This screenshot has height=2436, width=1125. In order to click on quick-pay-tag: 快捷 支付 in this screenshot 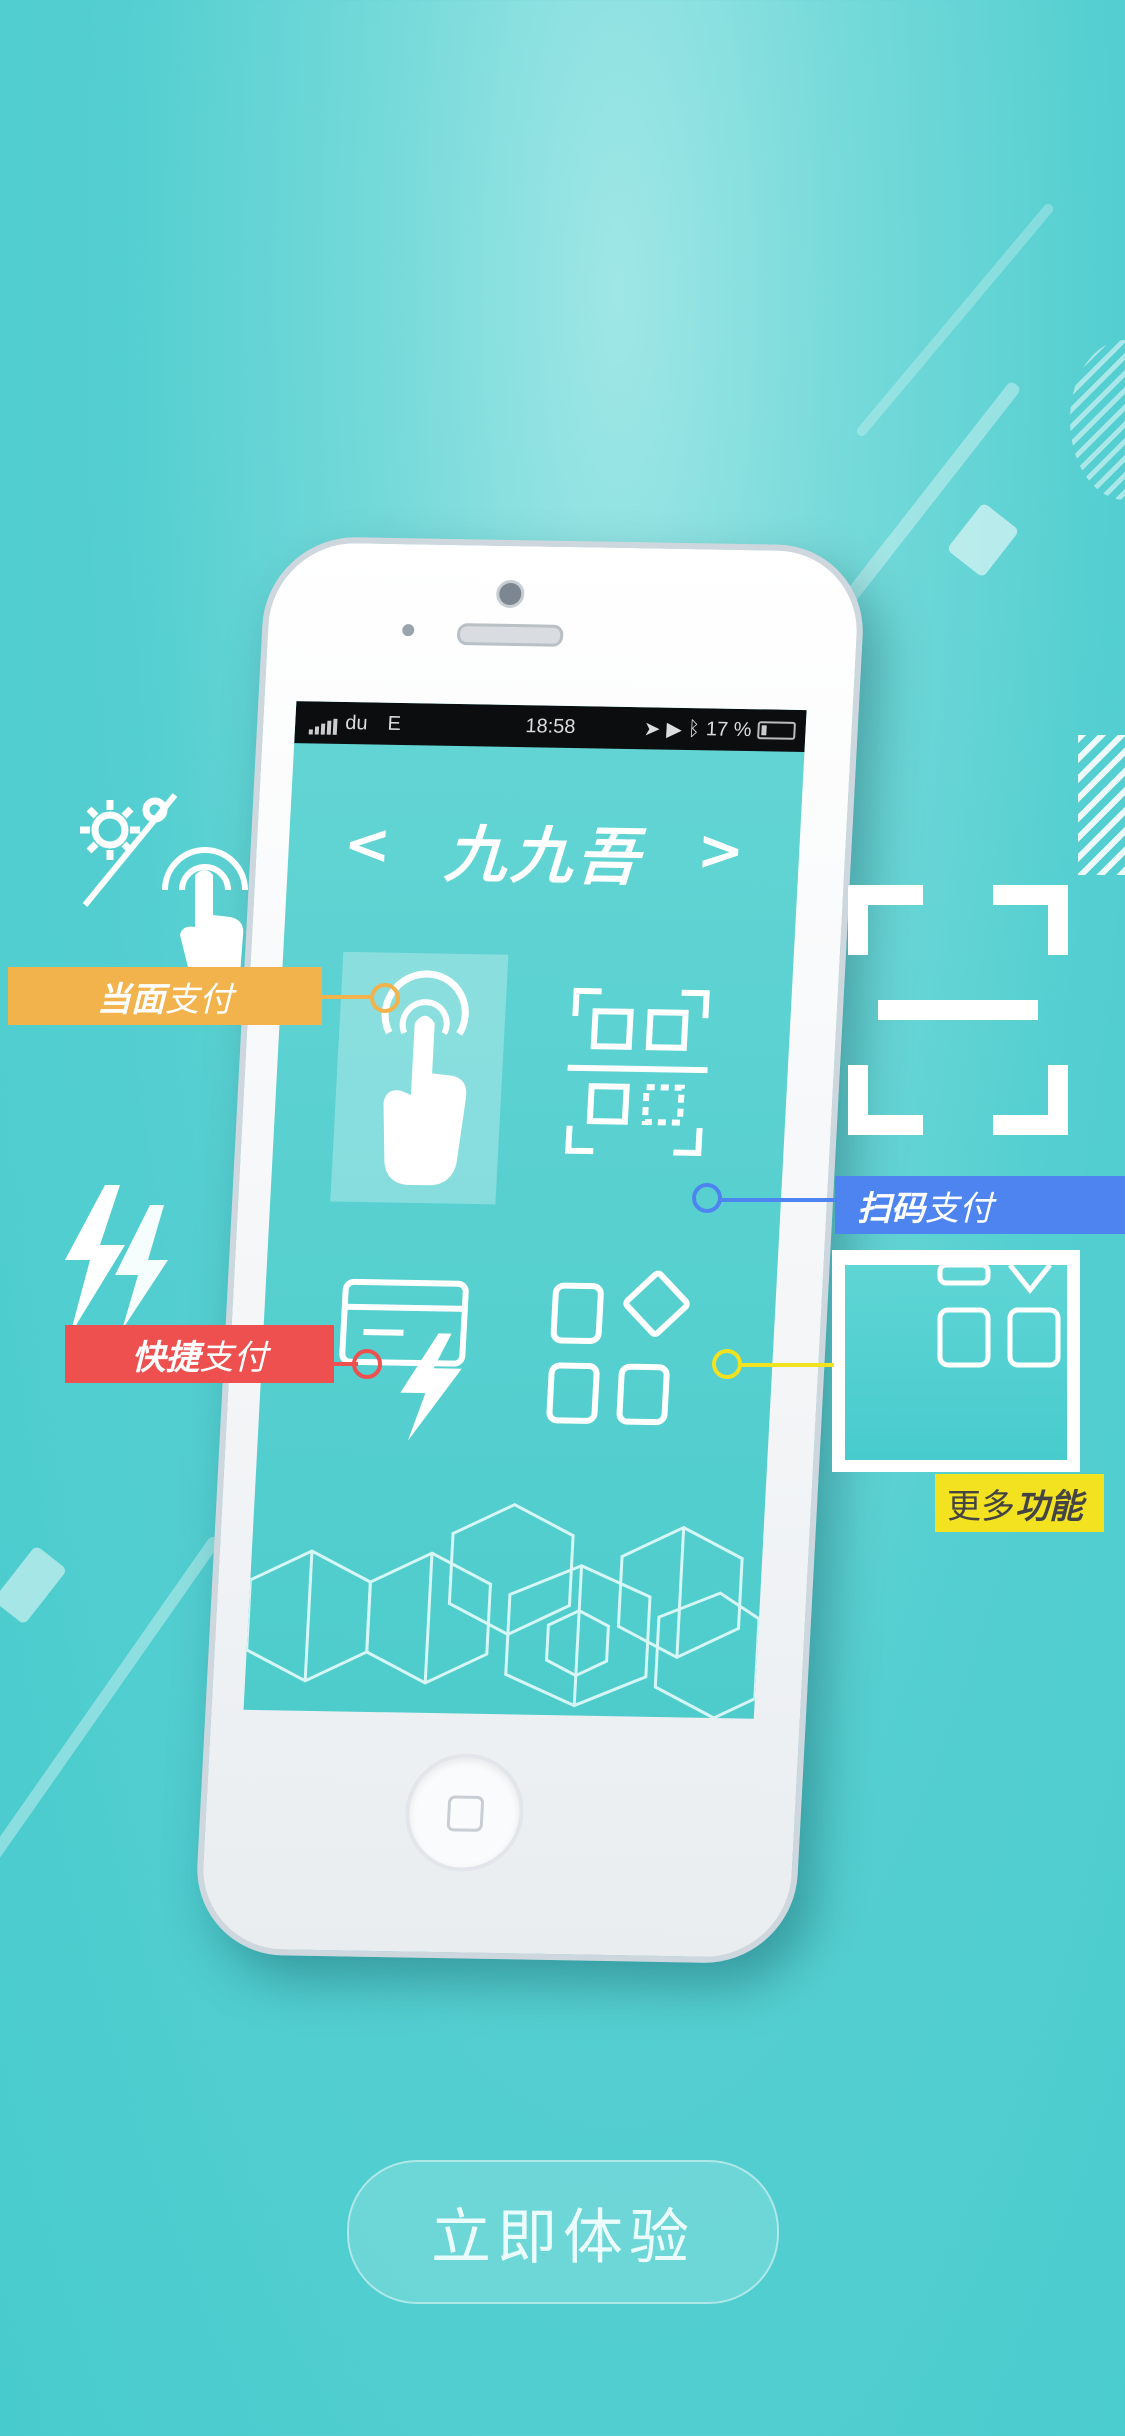, I will do `click(199, 1354)`.